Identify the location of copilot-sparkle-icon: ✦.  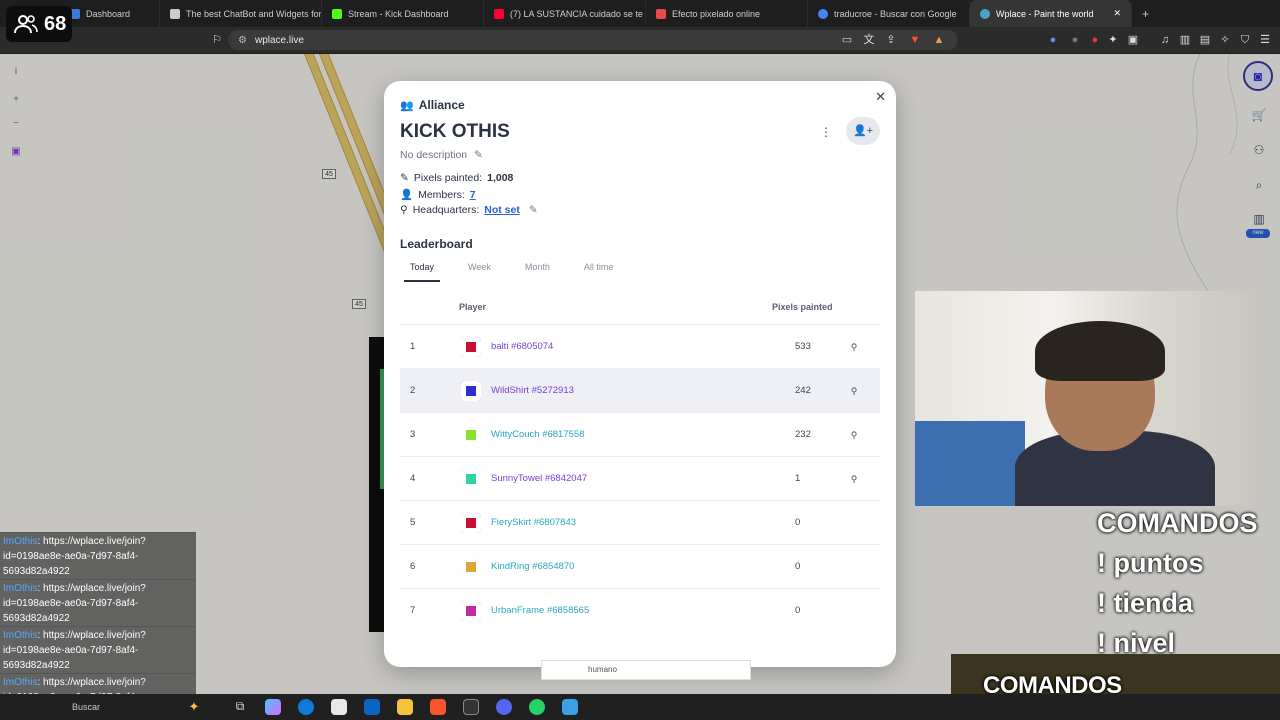
(194, 707).